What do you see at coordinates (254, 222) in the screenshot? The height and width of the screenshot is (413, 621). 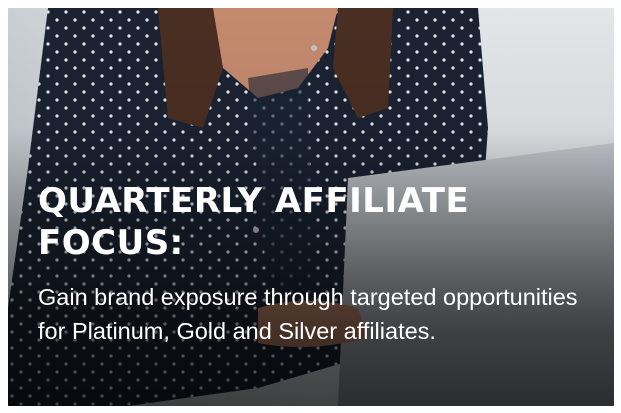 I see `headline: QUARTERLY AFFILIATE FOCUS:` at bounding box center [254, 222].